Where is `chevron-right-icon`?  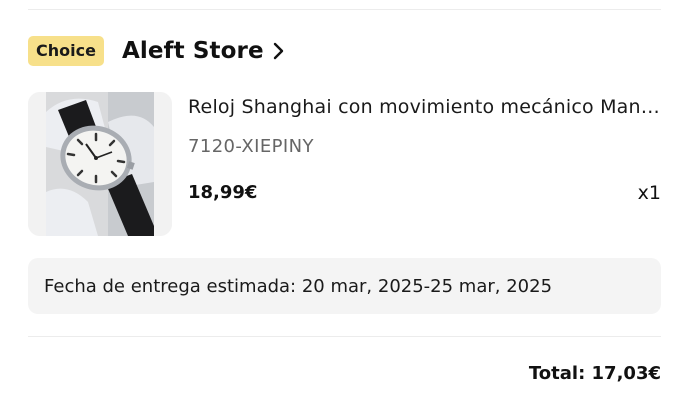
chevron-right-icon is located at coordinates (279, 51).